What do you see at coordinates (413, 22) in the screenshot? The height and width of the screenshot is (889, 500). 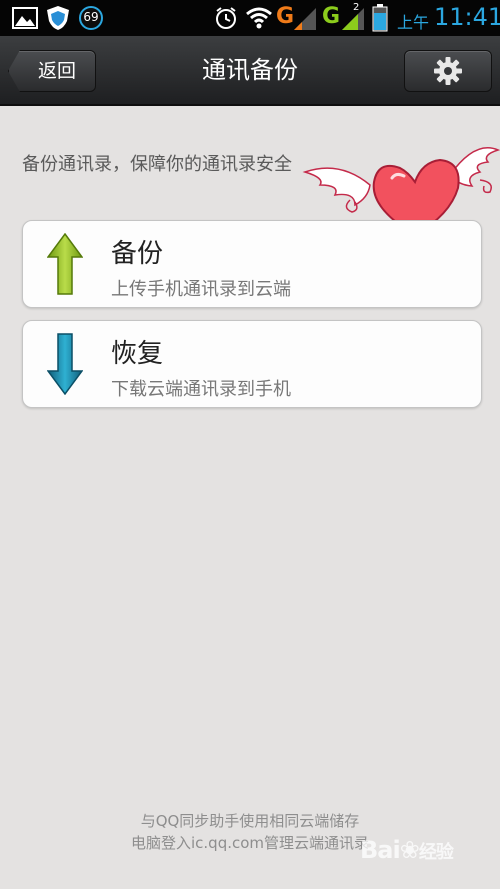 I see `time-period: 上午` at bounding box center [413, 22].